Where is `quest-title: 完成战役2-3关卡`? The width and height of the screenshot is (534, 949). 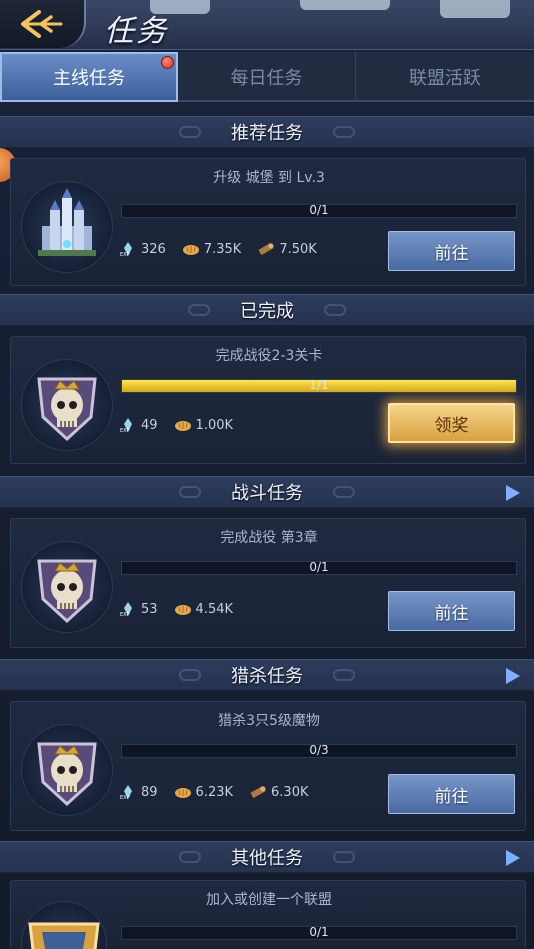
quest-title: 完成战役2-3关卡 is located at coordinates (269, 356).